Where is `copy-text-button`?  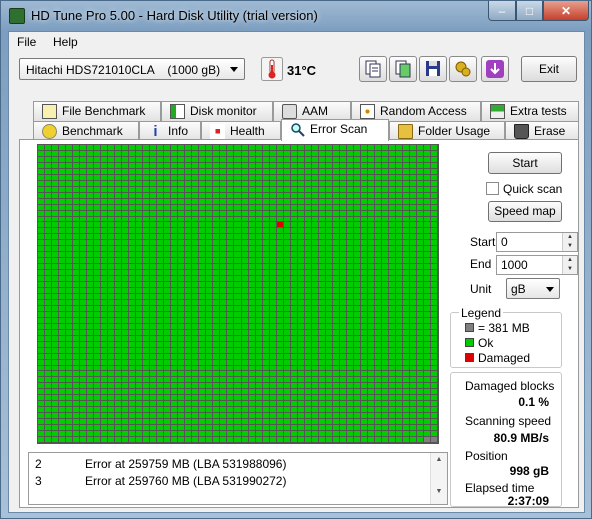
copy-text-button is located at coordinates (373, 69).